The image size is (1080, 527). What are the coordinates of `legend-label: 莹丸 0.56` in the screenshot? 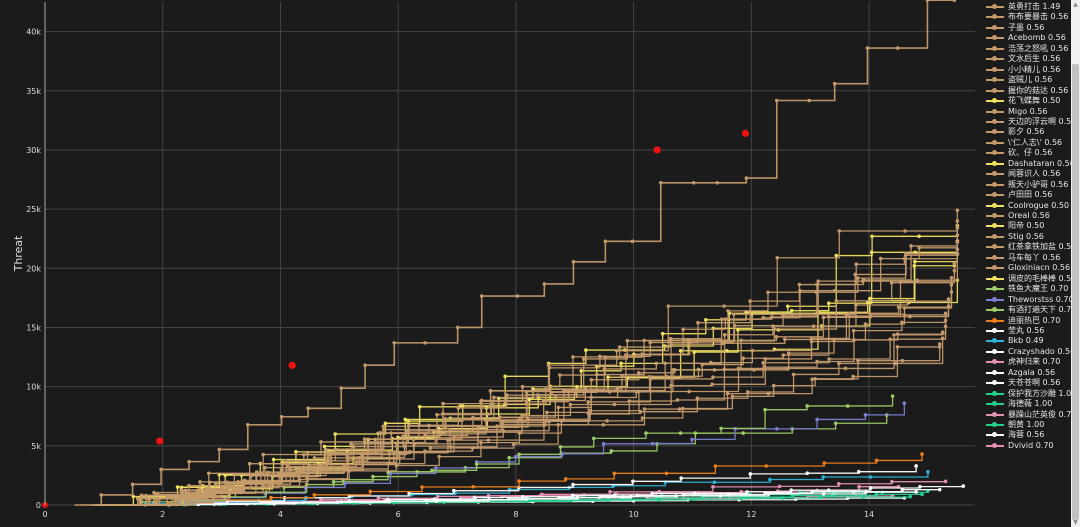 It's located at (1026, 330).